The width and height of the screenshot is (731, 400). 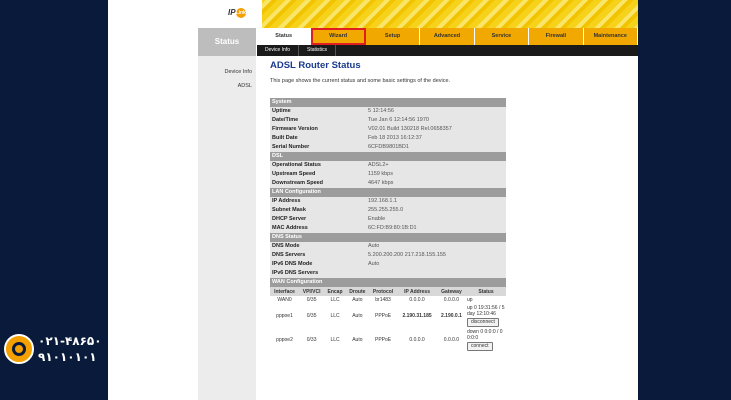 I want to click on field-label: DNS Mode, so click(x=318, y=246).